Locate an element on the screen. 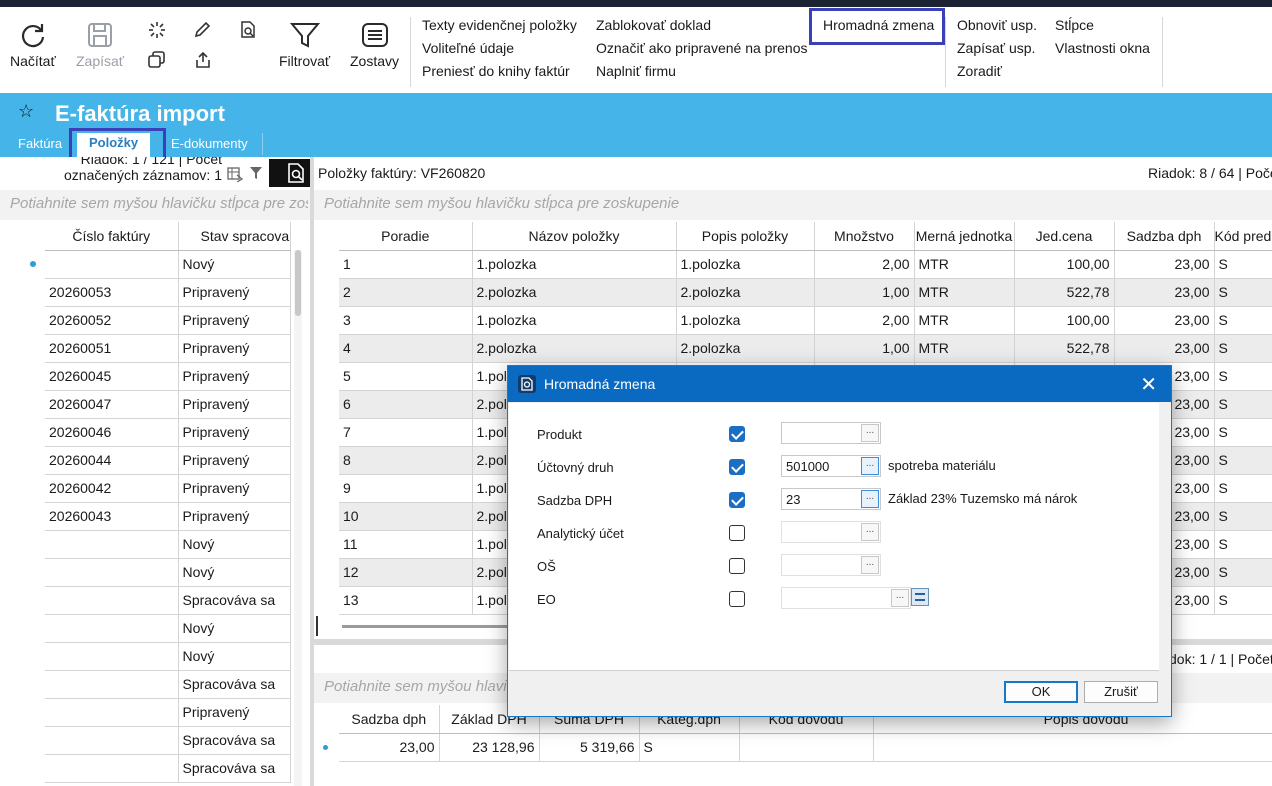 The height and width of the screenshot is (786, 1272). table-row: Pripravený is located at coordinates (168, 712).